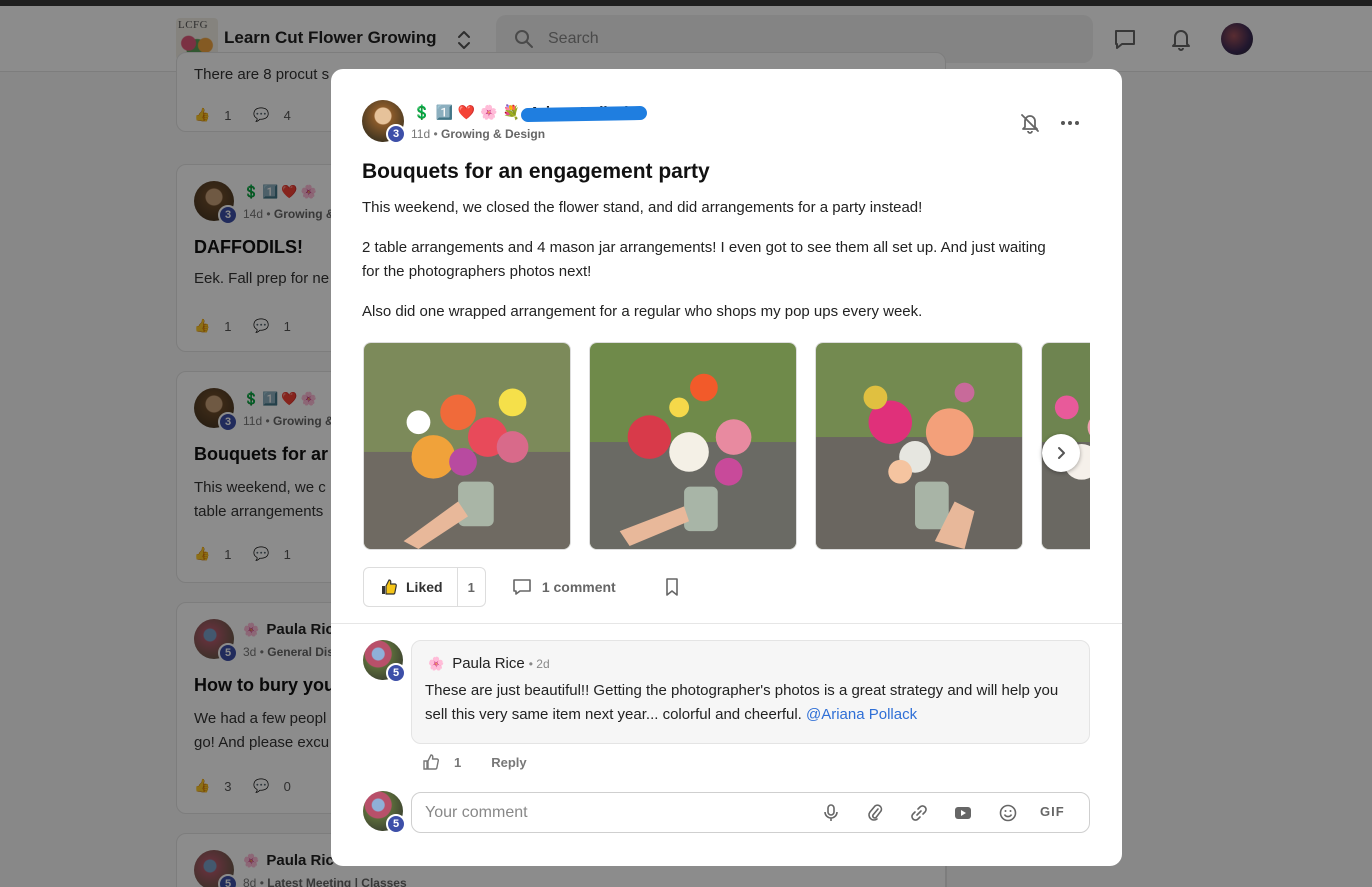 This screenshot has height=887, width=1372. What do you see at coordinates (578, 587) in the screenshot?
I see `comment-count-label: 1 comment` at bounding box center [578, 587].